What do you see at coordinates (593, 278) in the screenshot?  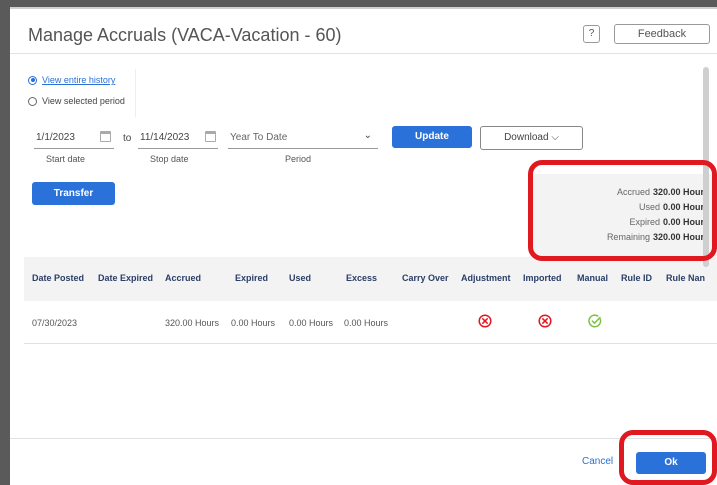 I see `column-header: Manual` at bounding box center [593, 278].